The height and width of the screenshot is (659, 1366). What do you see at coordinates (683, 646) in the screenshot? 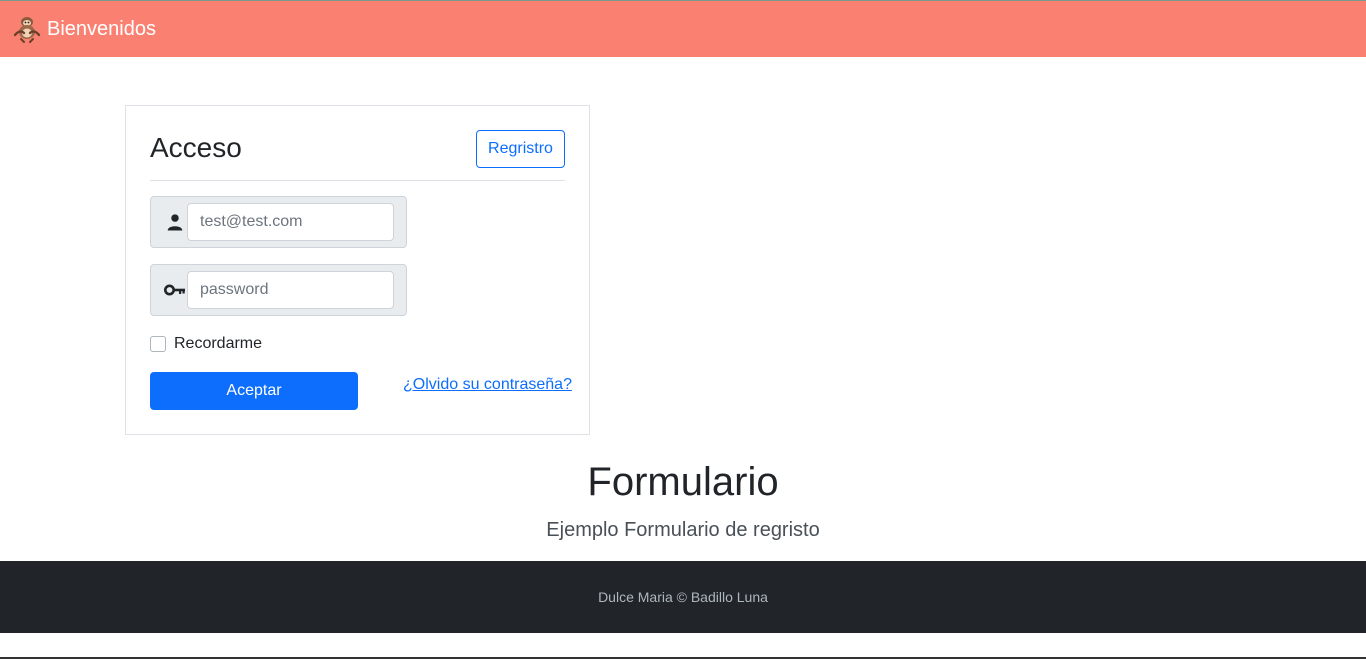
I see `bottom-strip` at bounding box center [683, 646].